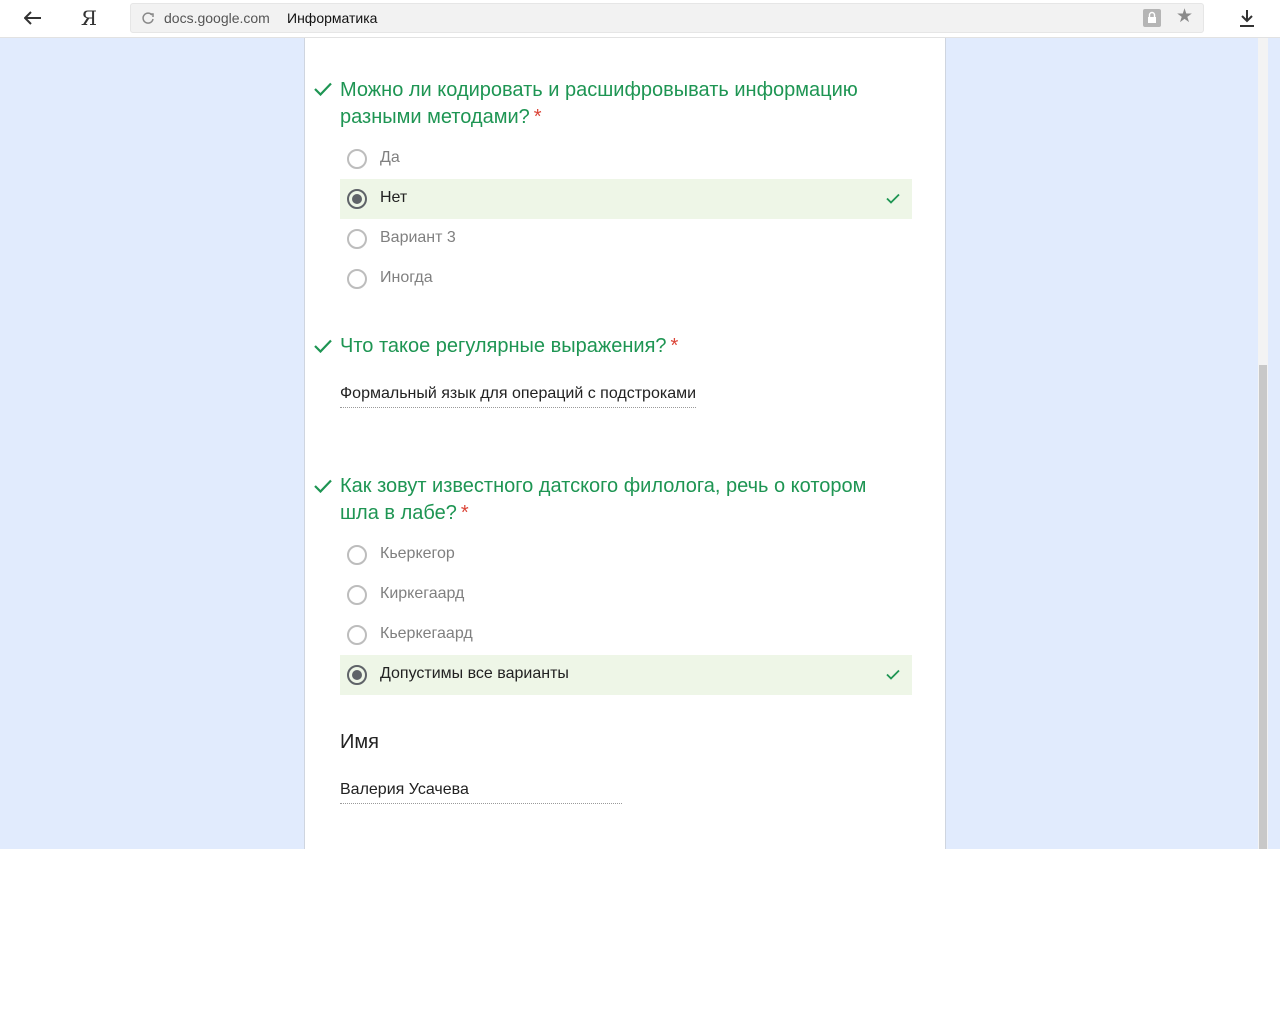 This screenshot has width=1280, height=1024. Describe the element at coordinates (422, 593) in the screenshot. I see `option-label: Киркегаард` at that location.